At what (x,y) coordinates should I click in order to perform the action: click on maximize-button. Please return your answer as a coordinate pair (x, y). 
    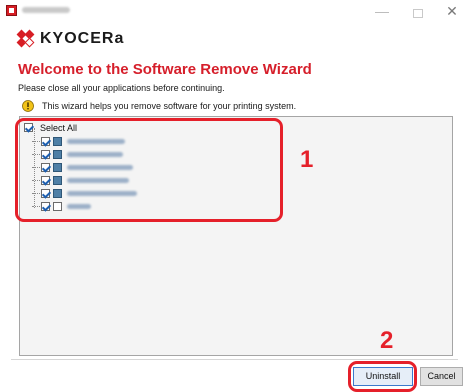
    Looking at the image, I should click on (418, 13).